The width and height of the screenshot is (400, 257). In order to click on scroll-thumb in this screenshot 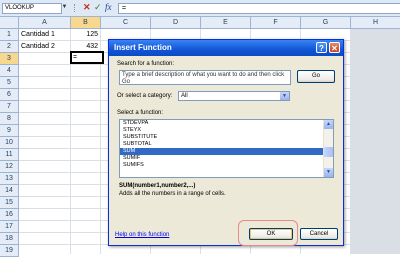, I will do `click(328, 152)`.